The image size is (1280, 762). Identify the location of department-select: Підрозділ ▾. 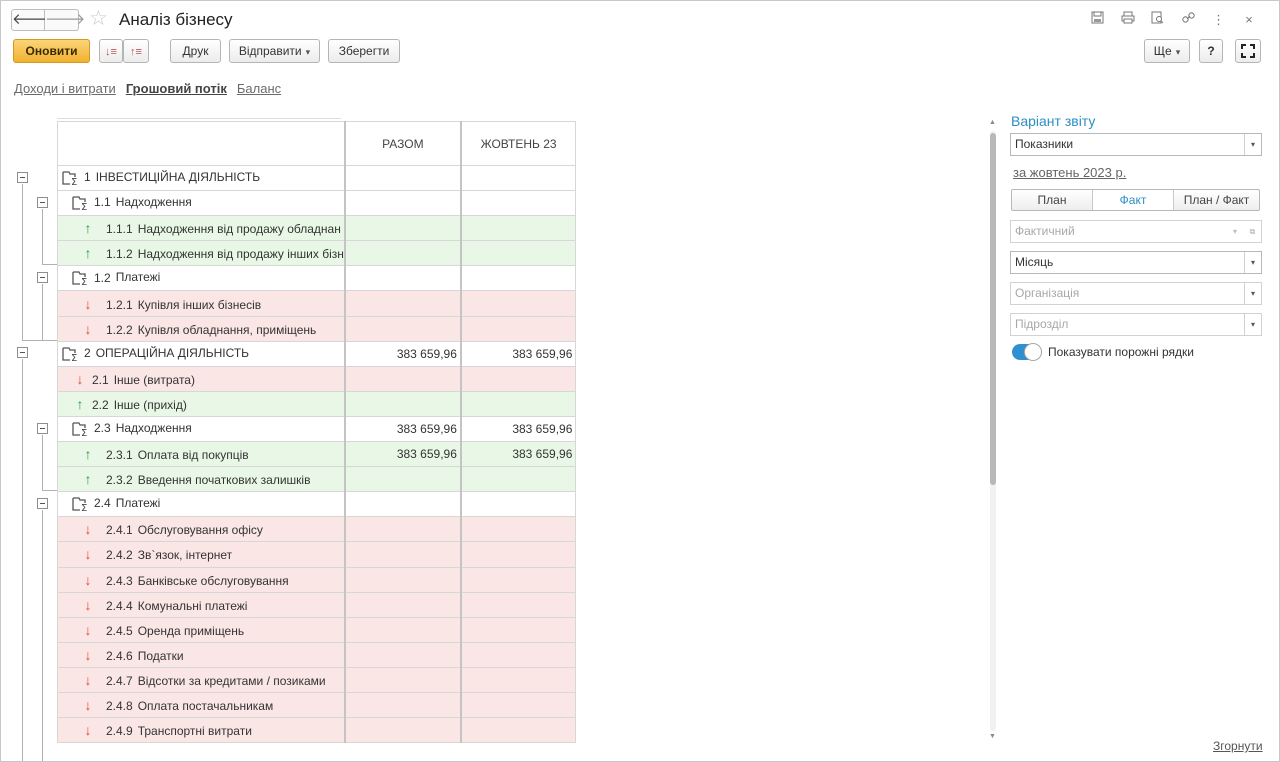
(1136, 324).